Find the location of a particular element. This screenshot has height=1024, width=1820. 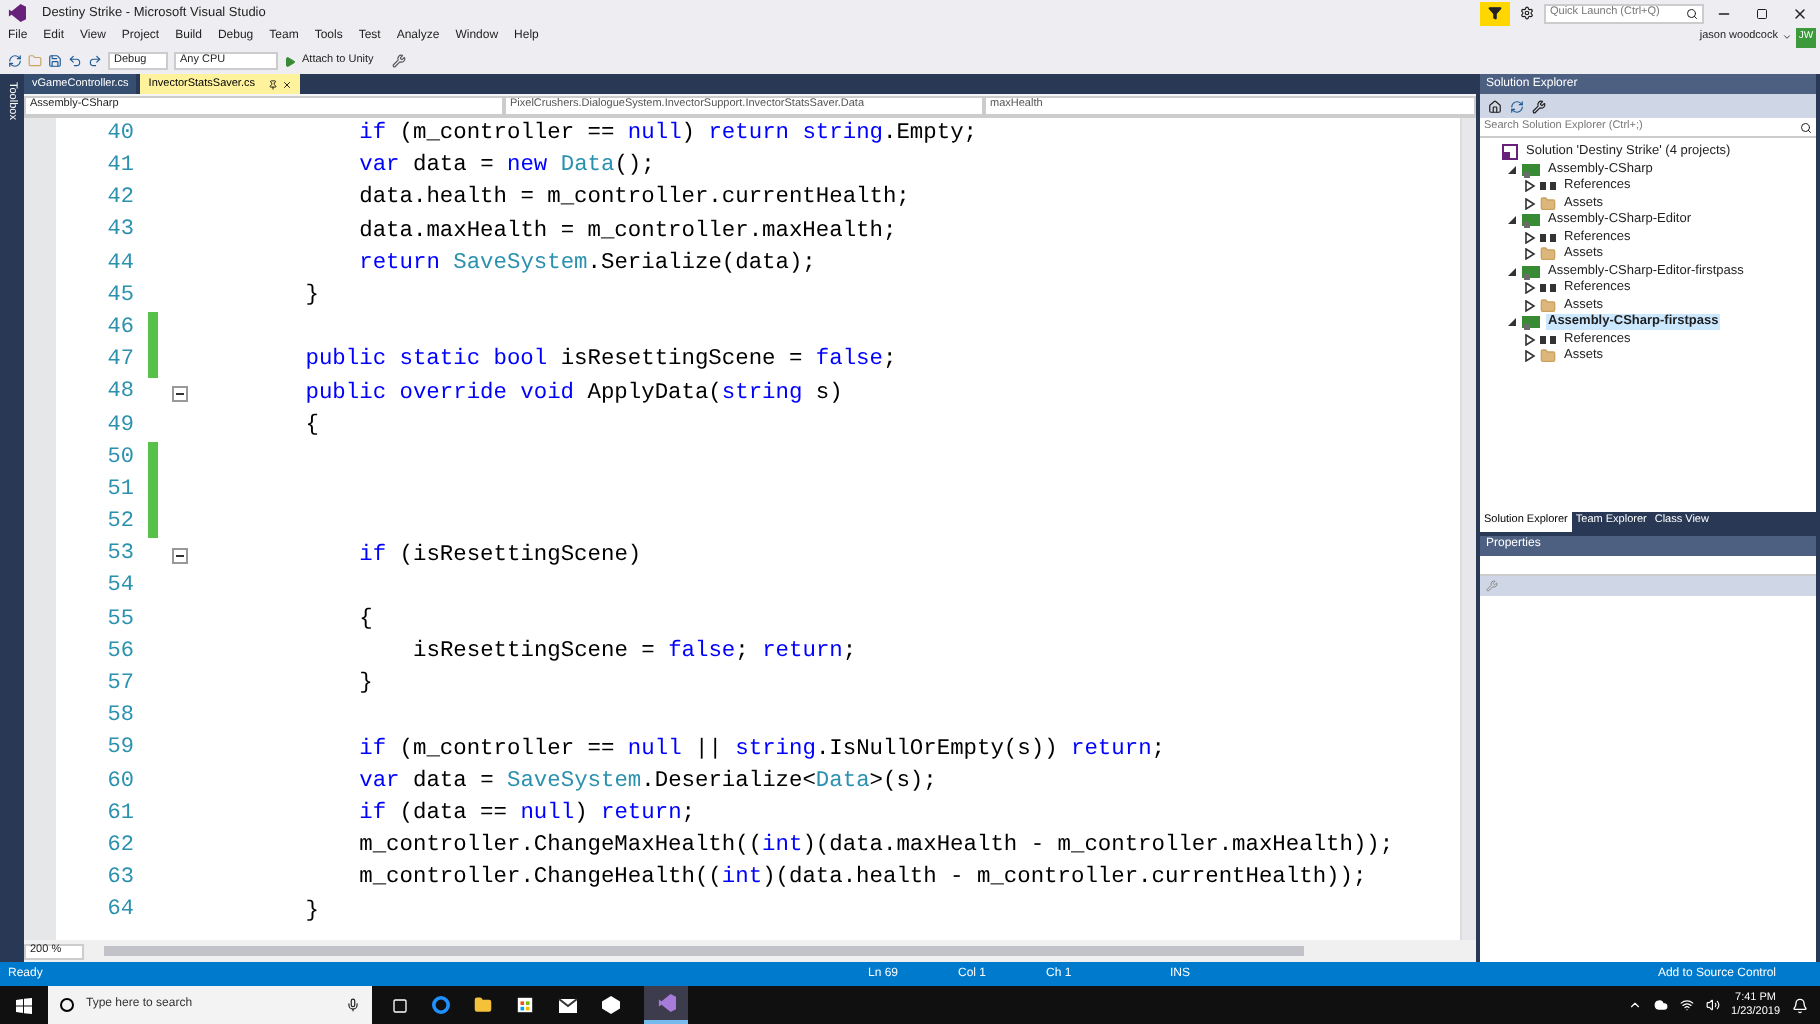

filter-icon is located at coordinates (1495, 13).